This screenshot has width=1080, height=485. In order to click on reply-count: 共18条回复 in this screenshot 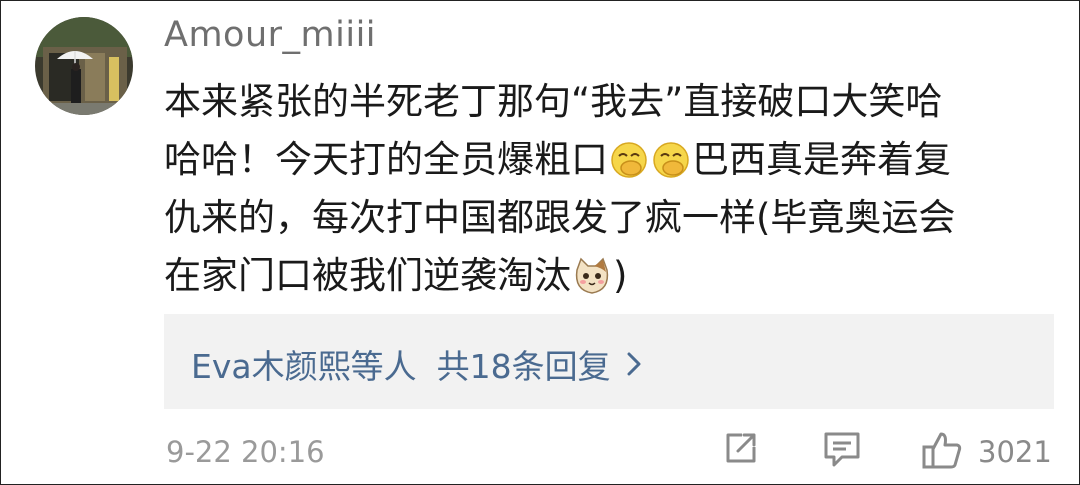, I will do `click(523, 366)`.